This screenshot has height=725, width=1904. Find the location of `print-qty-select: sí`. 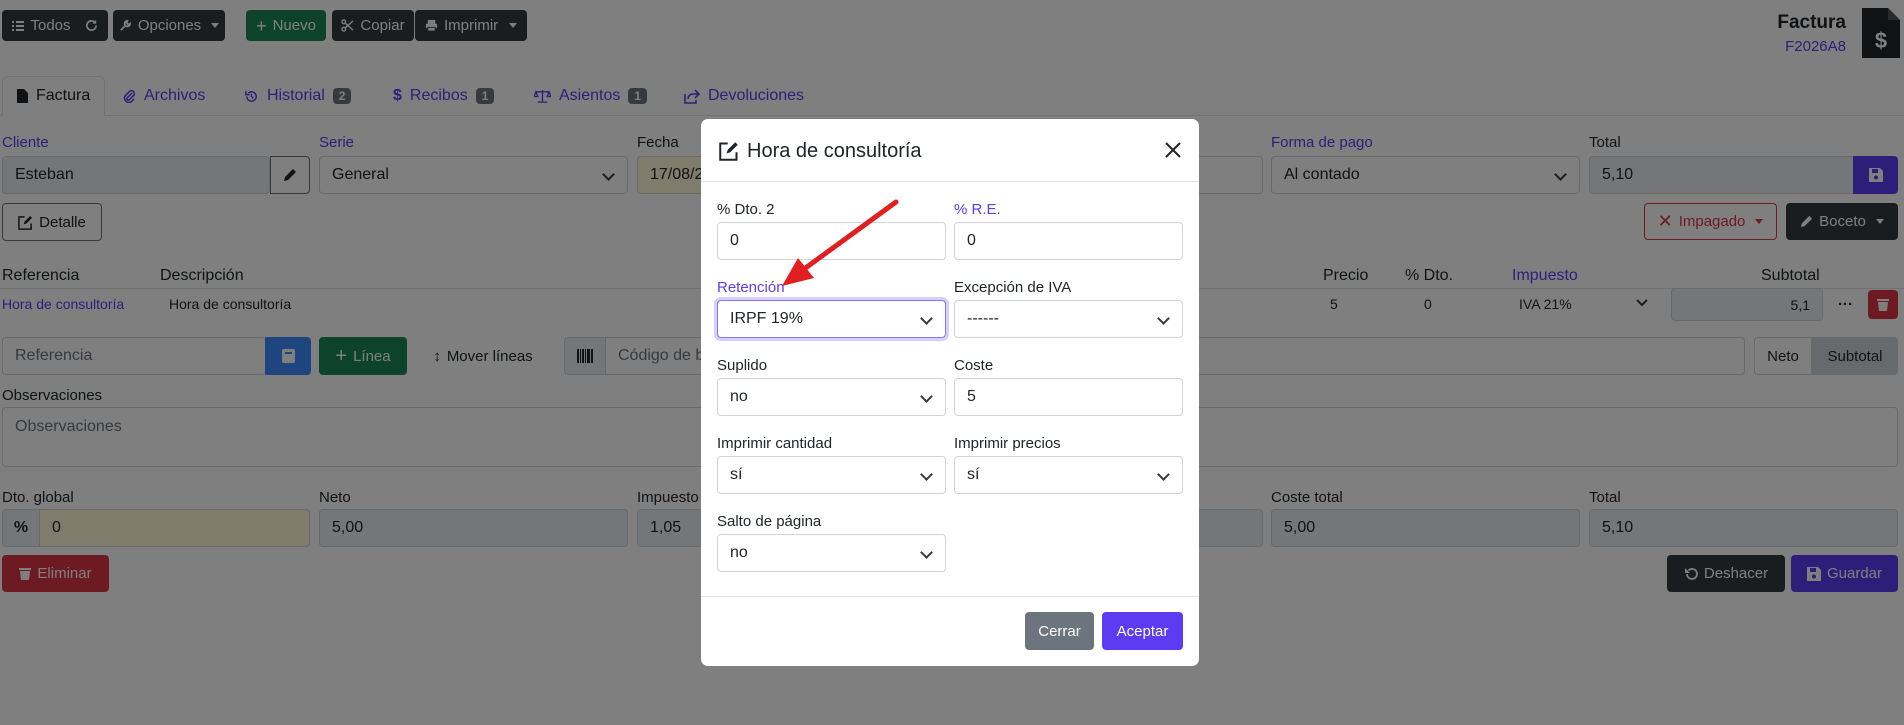

print-qty-select: sí is located at coordinates (831, 475).